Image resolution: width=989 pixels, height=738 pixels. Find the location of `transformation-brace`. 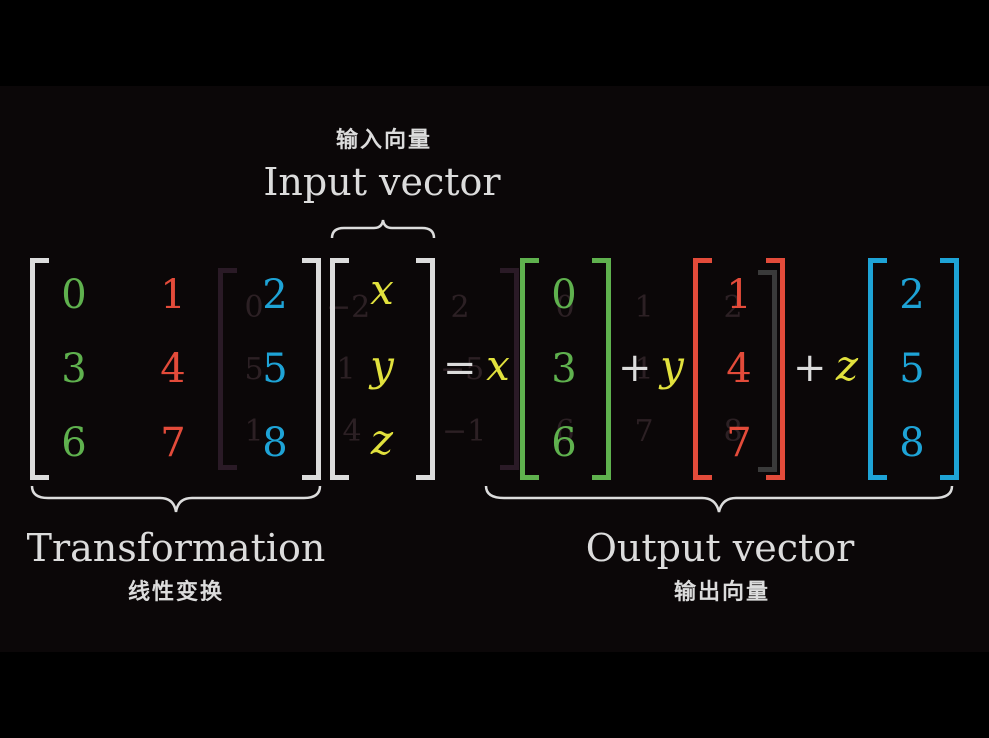

transformation-brace is located at coordinates (176, 499).